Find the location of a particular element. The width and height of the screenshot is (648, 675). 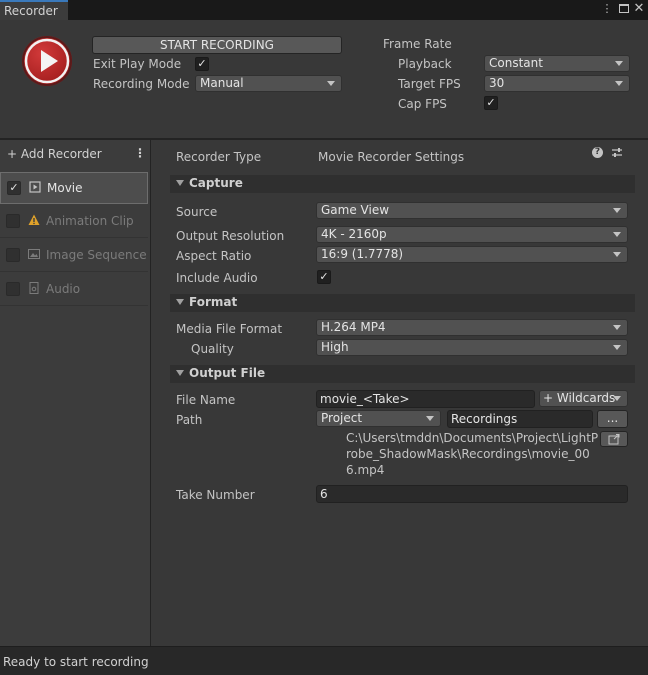

capture-section-title: Capture is located at coordinates (216, 183).